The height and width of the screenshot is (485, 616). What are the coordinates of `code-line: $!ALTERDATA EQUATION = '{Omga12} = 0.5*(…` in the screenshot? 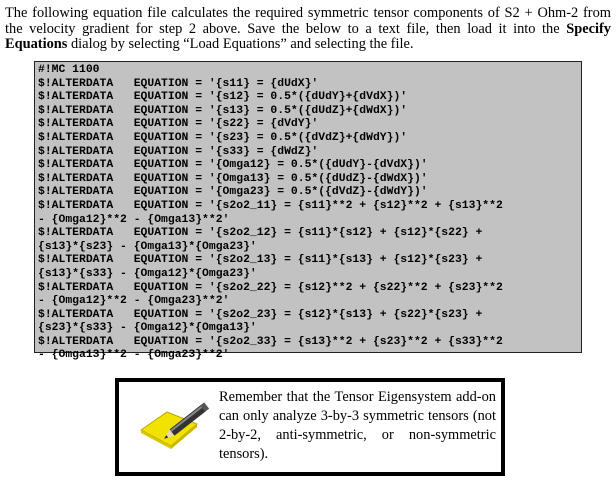 It's located at (233, 165).